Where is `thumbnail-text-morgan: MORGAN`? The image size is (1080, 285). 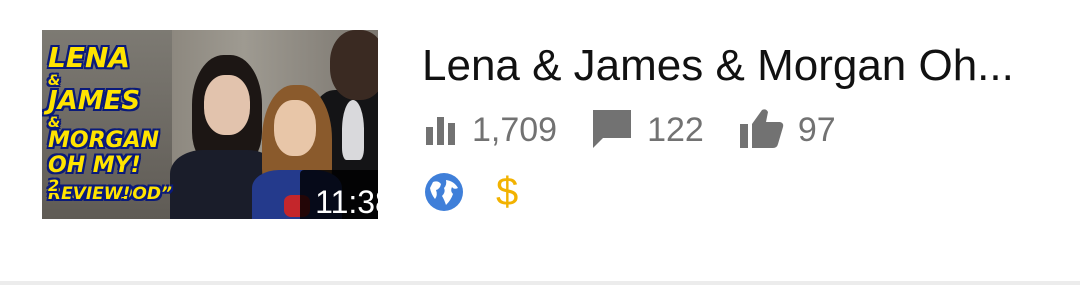
thumbnail-text-morgan: MORGAN is located at coordinates (104, 140).